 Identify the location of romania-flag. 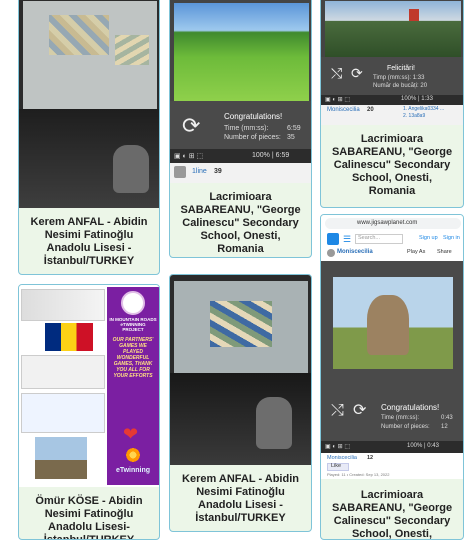
(69, 337).